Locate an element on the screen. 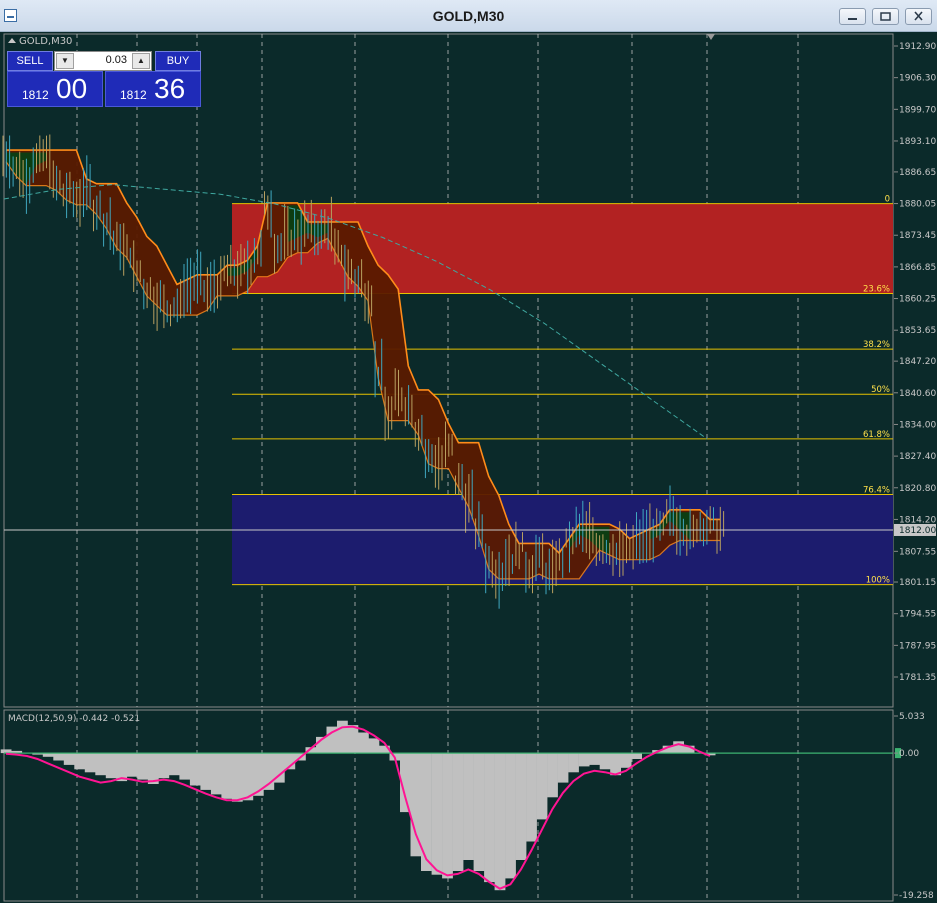 Image resolution: width=937 pixels, height=903 pixels. restore-icon is located at coordinates (885, 16).